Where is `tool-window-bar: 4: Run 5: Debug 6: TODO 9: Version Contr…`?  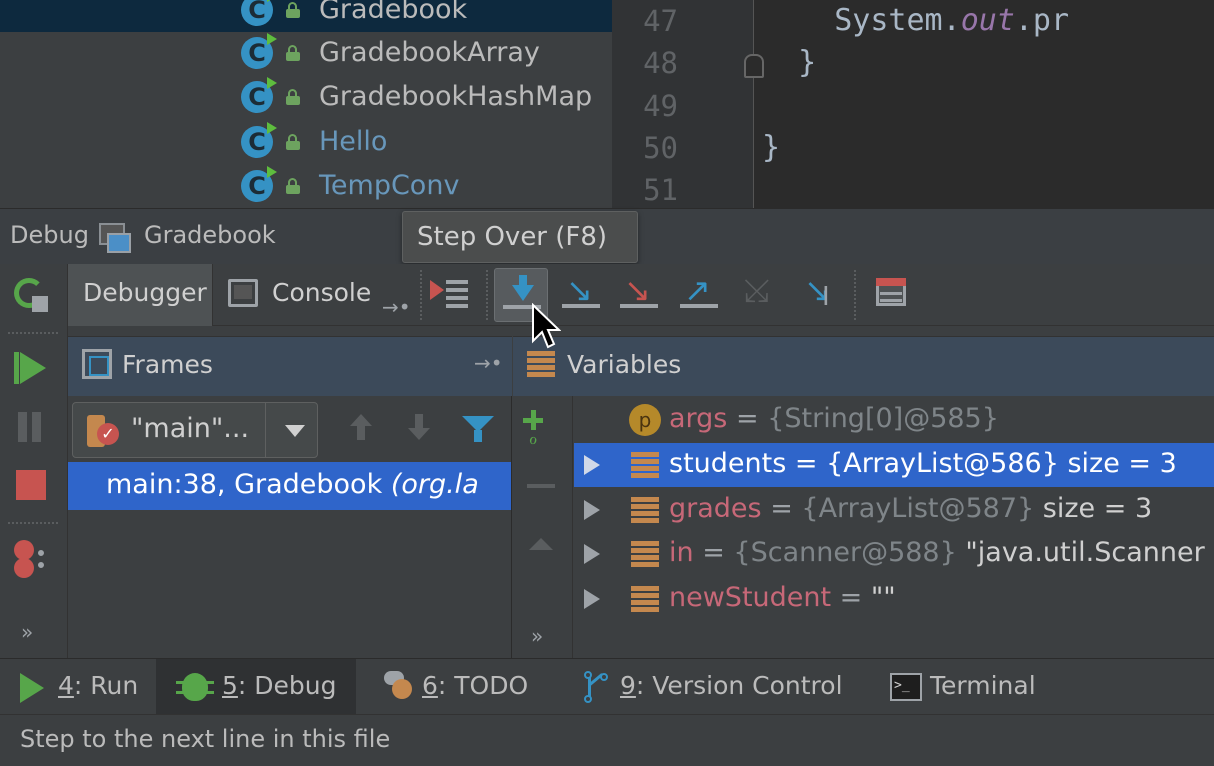
tool-window-bar: 4: Run 5: Debug 6: TODO 9: Version Contr… is located at coordinates (607, 686).